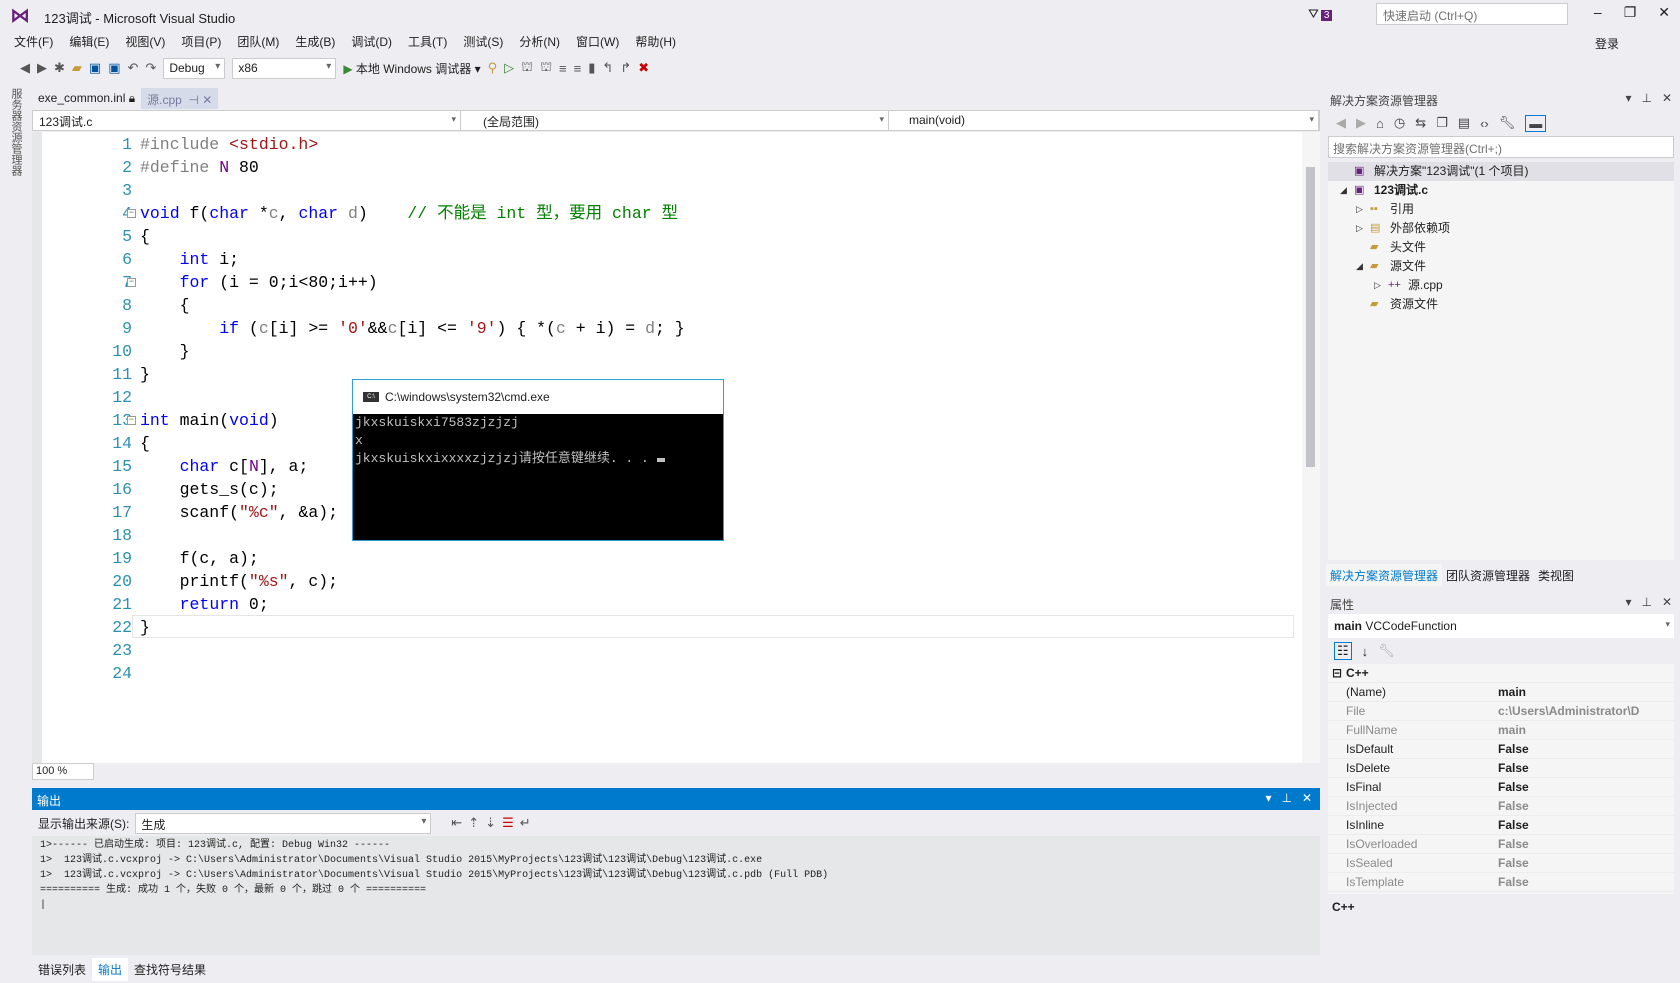 The width and height of the screenshot is (1680, 983). What do you see at coordinates (1359, 266) in the screenshot?
I see `expand-arrow-icon: ◢` at bounding box center [1359, 266].